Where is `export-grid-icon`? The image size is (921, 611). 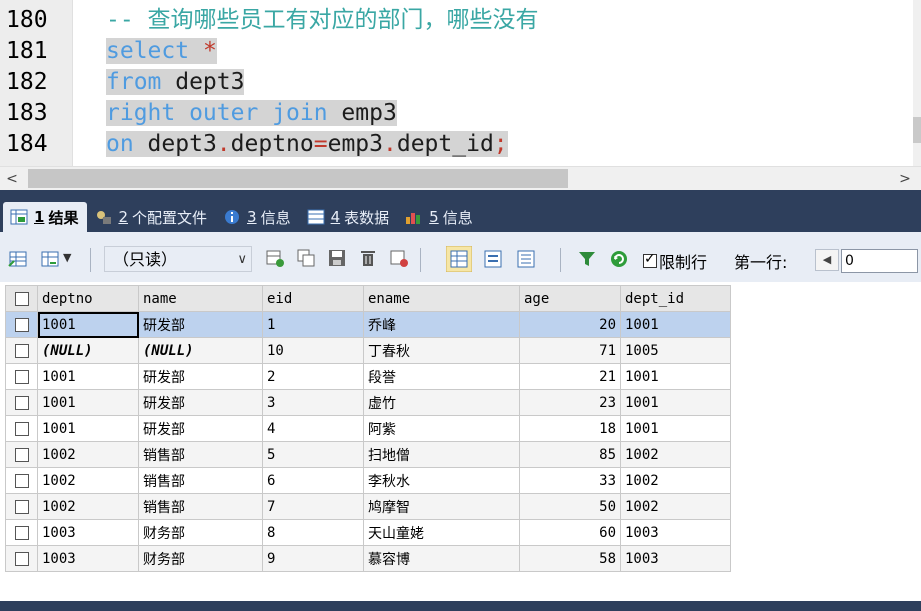
export-grid-icon is located at coordinates (18, 259).